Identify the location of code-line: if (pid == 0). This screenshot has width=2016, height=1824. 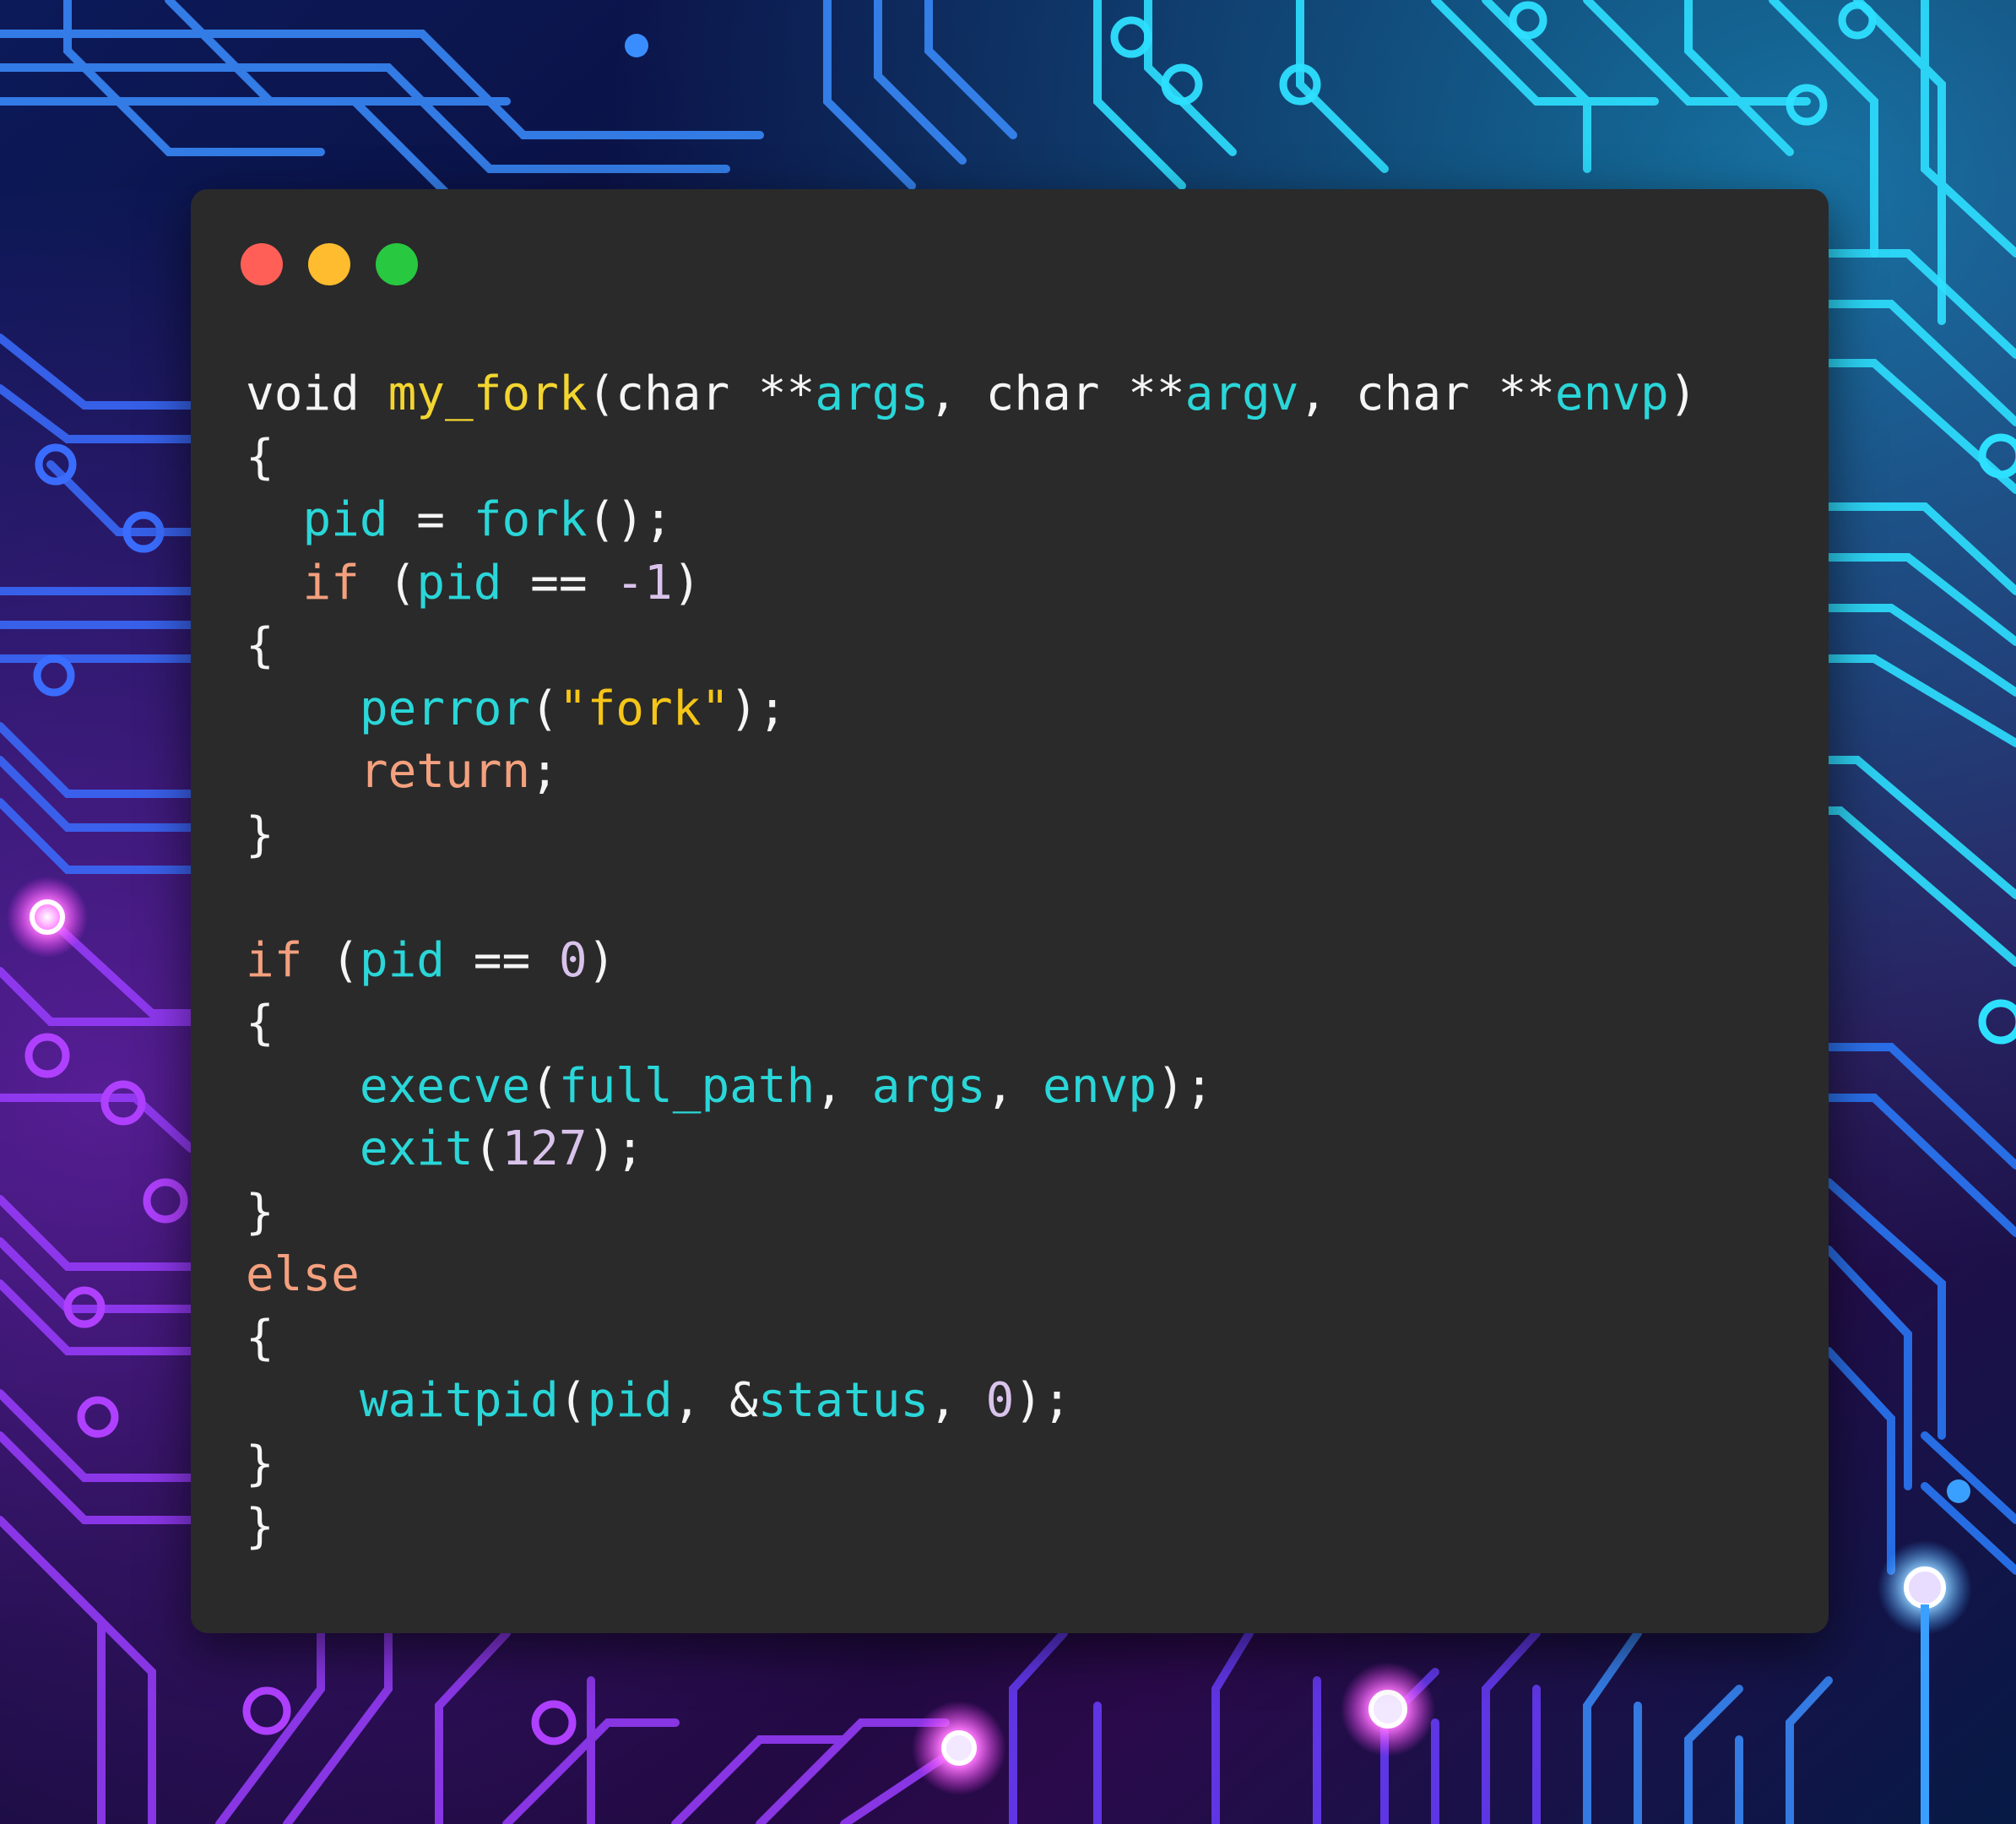
(971, 961).